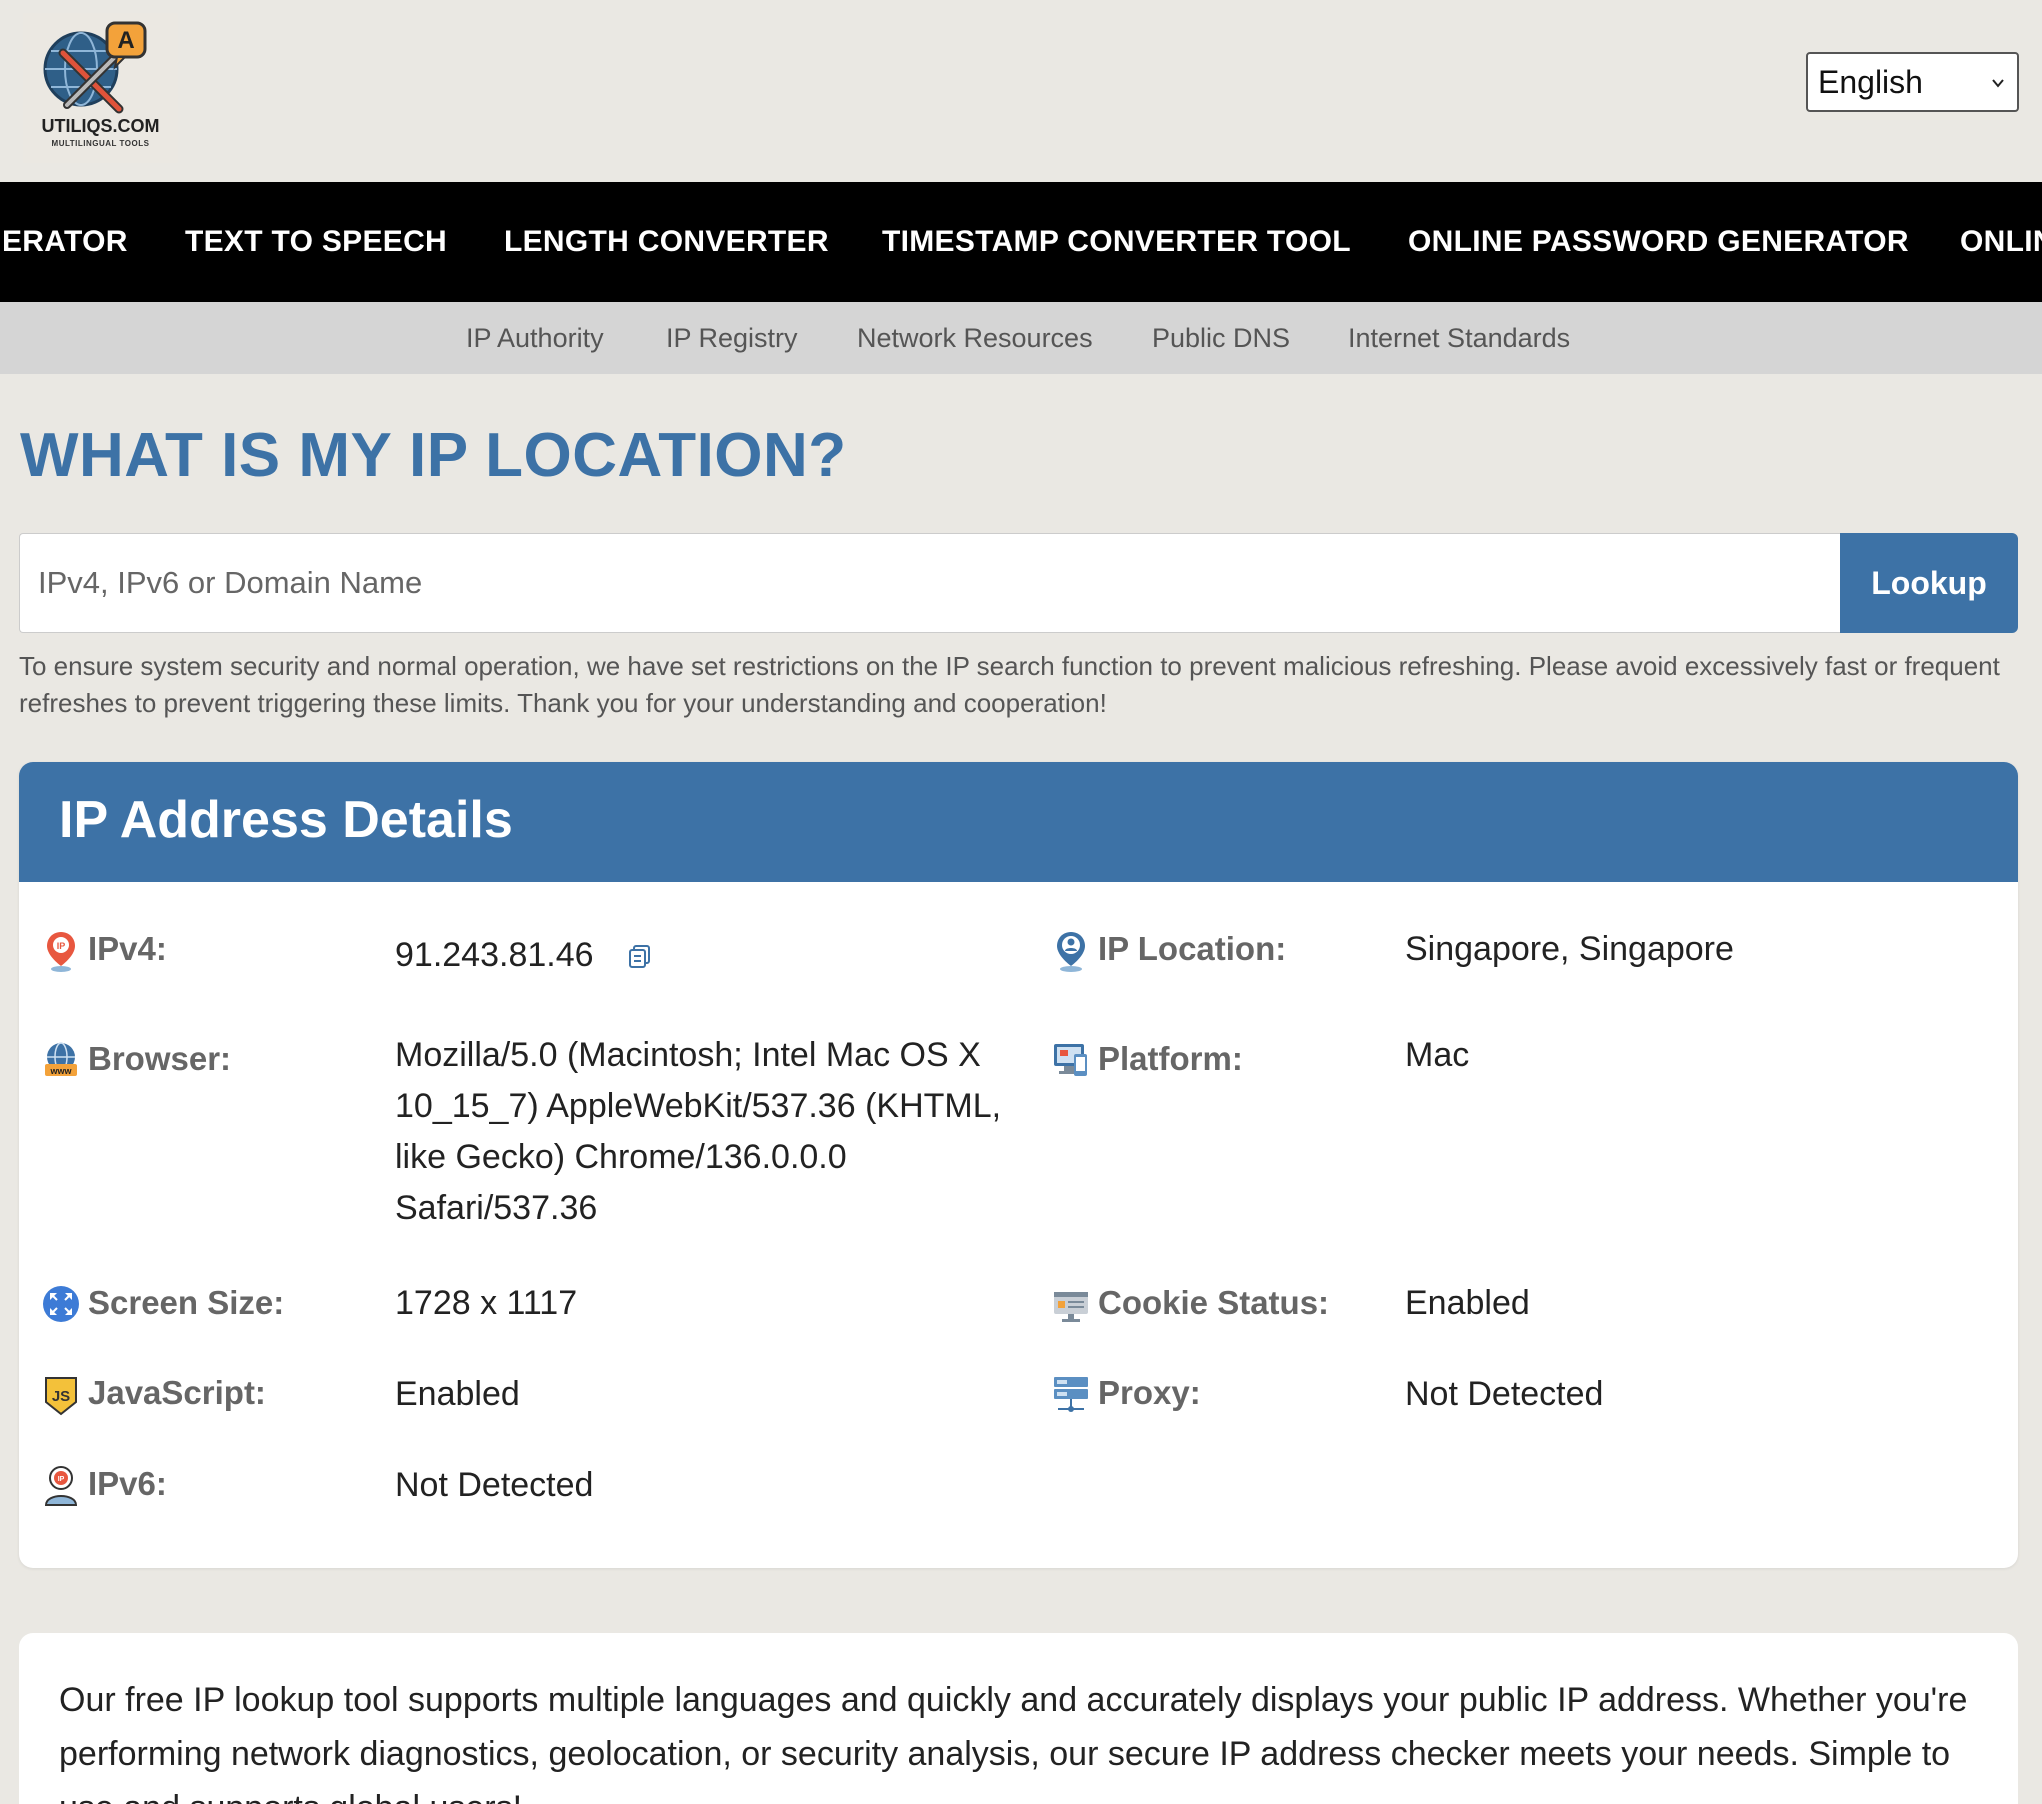  What do you see at coordinates (160, 1058) in the screenshot?
I see `browser-label: Browser:` at bounding box center [160, 1058].